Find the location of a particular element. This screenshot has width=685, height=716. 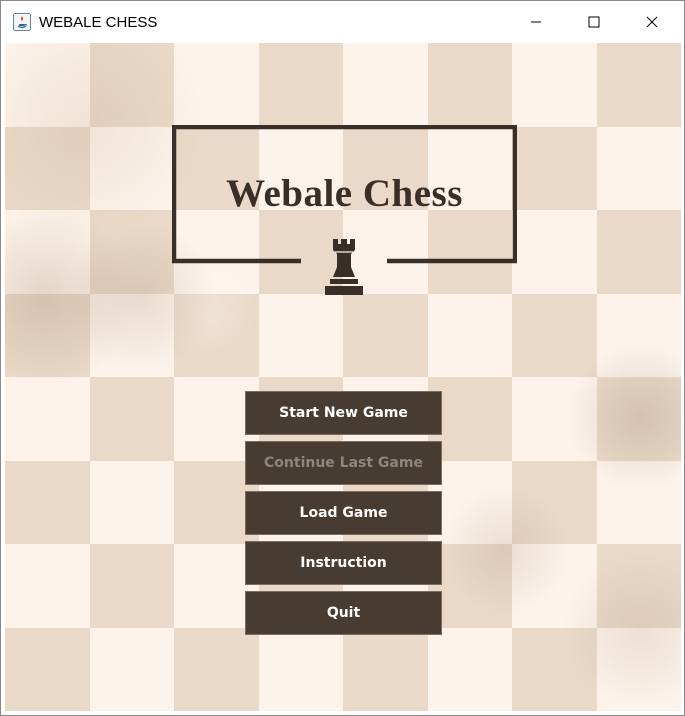

start-new-game-button: Start New Game is located at coordinates (343, 413).